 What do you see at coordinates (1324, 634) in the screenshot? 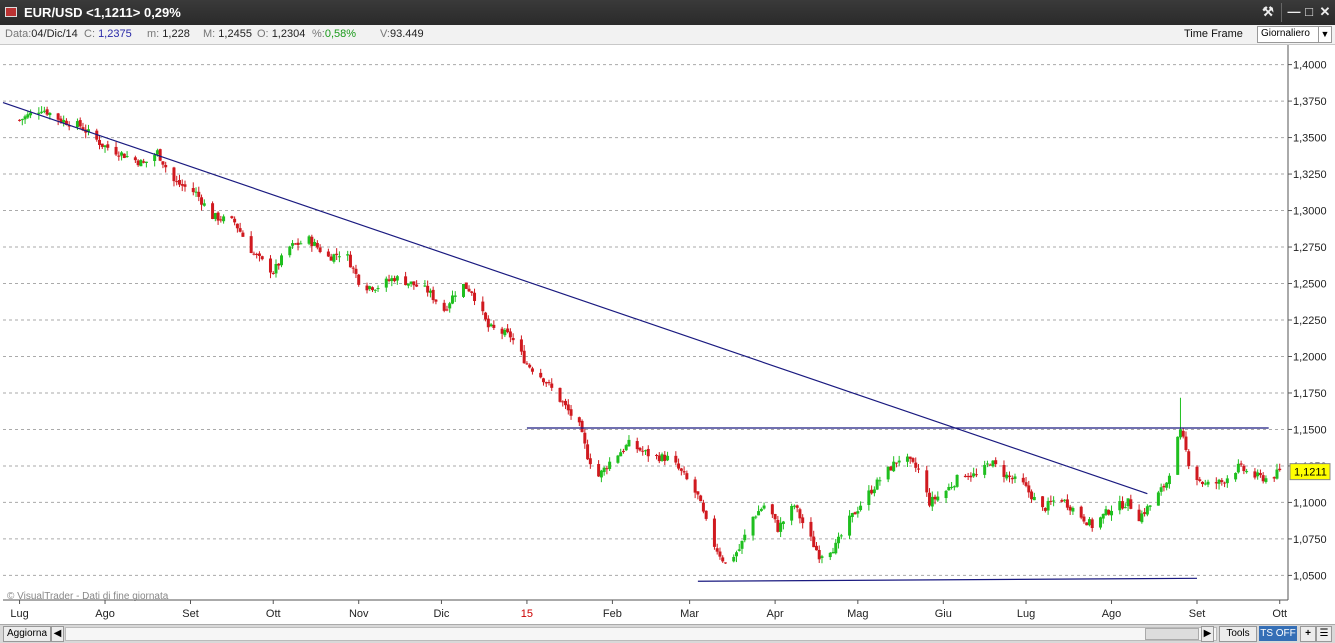
I see `menu-icon: ☰` at bounding box center [1324, 634].